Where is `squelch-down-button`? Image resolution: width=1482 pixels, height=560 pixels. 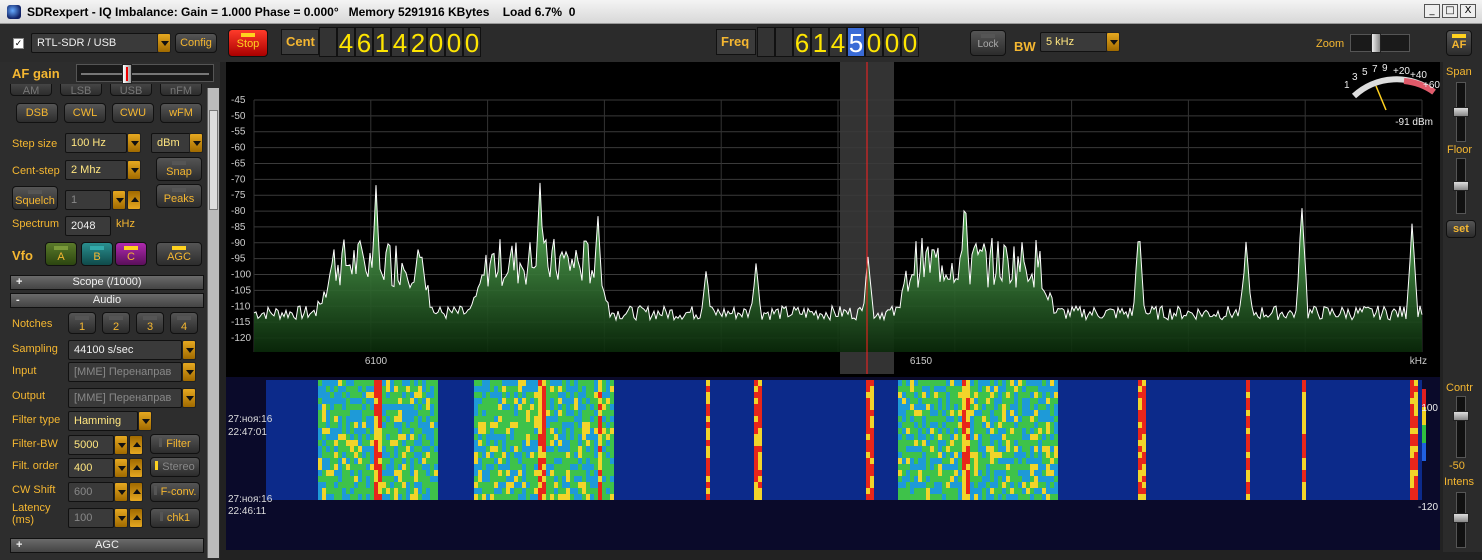
squelch-down-button is located at coordinates (119, 200).